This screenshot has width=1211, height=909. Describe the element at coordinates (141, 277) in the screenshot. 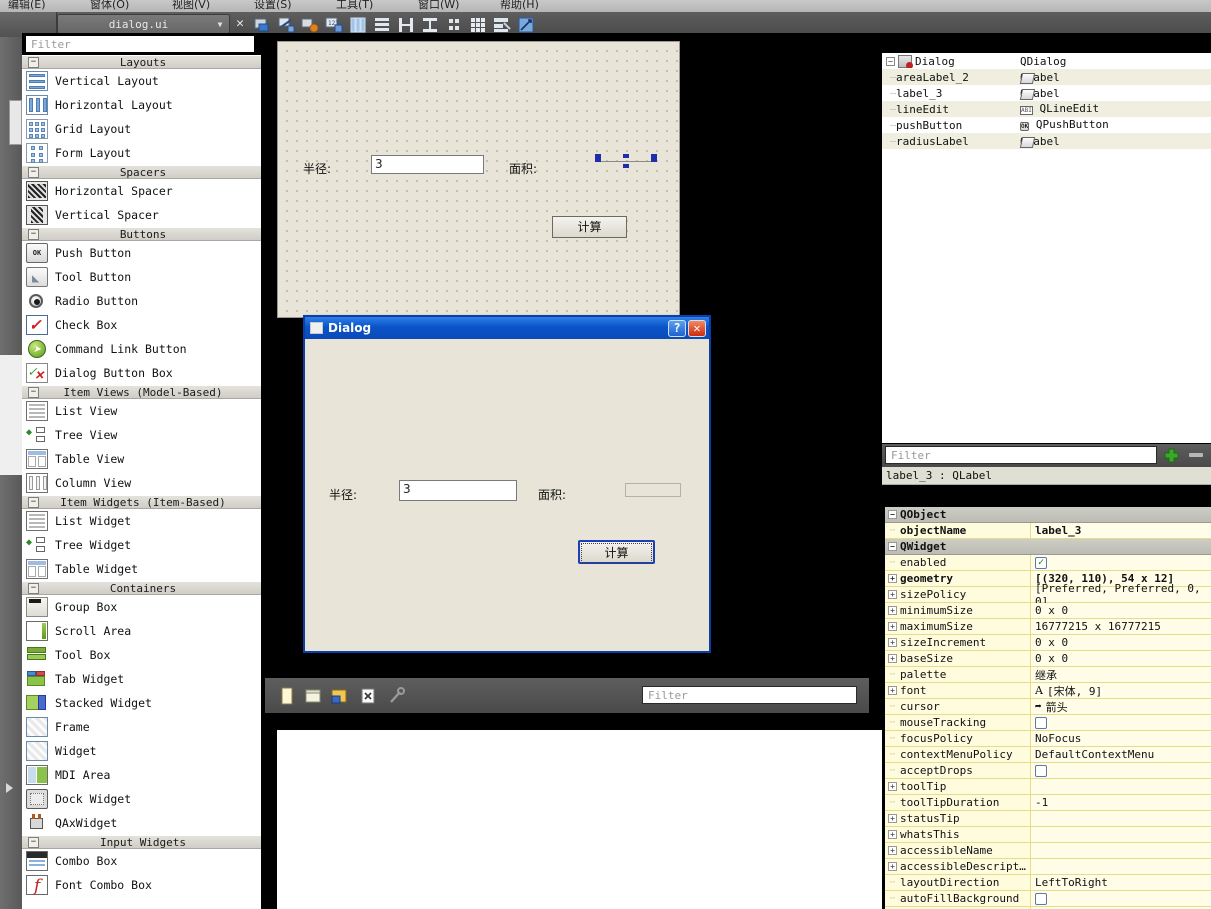

I see `widget-box-item: ◣ Tool Button` at that location.